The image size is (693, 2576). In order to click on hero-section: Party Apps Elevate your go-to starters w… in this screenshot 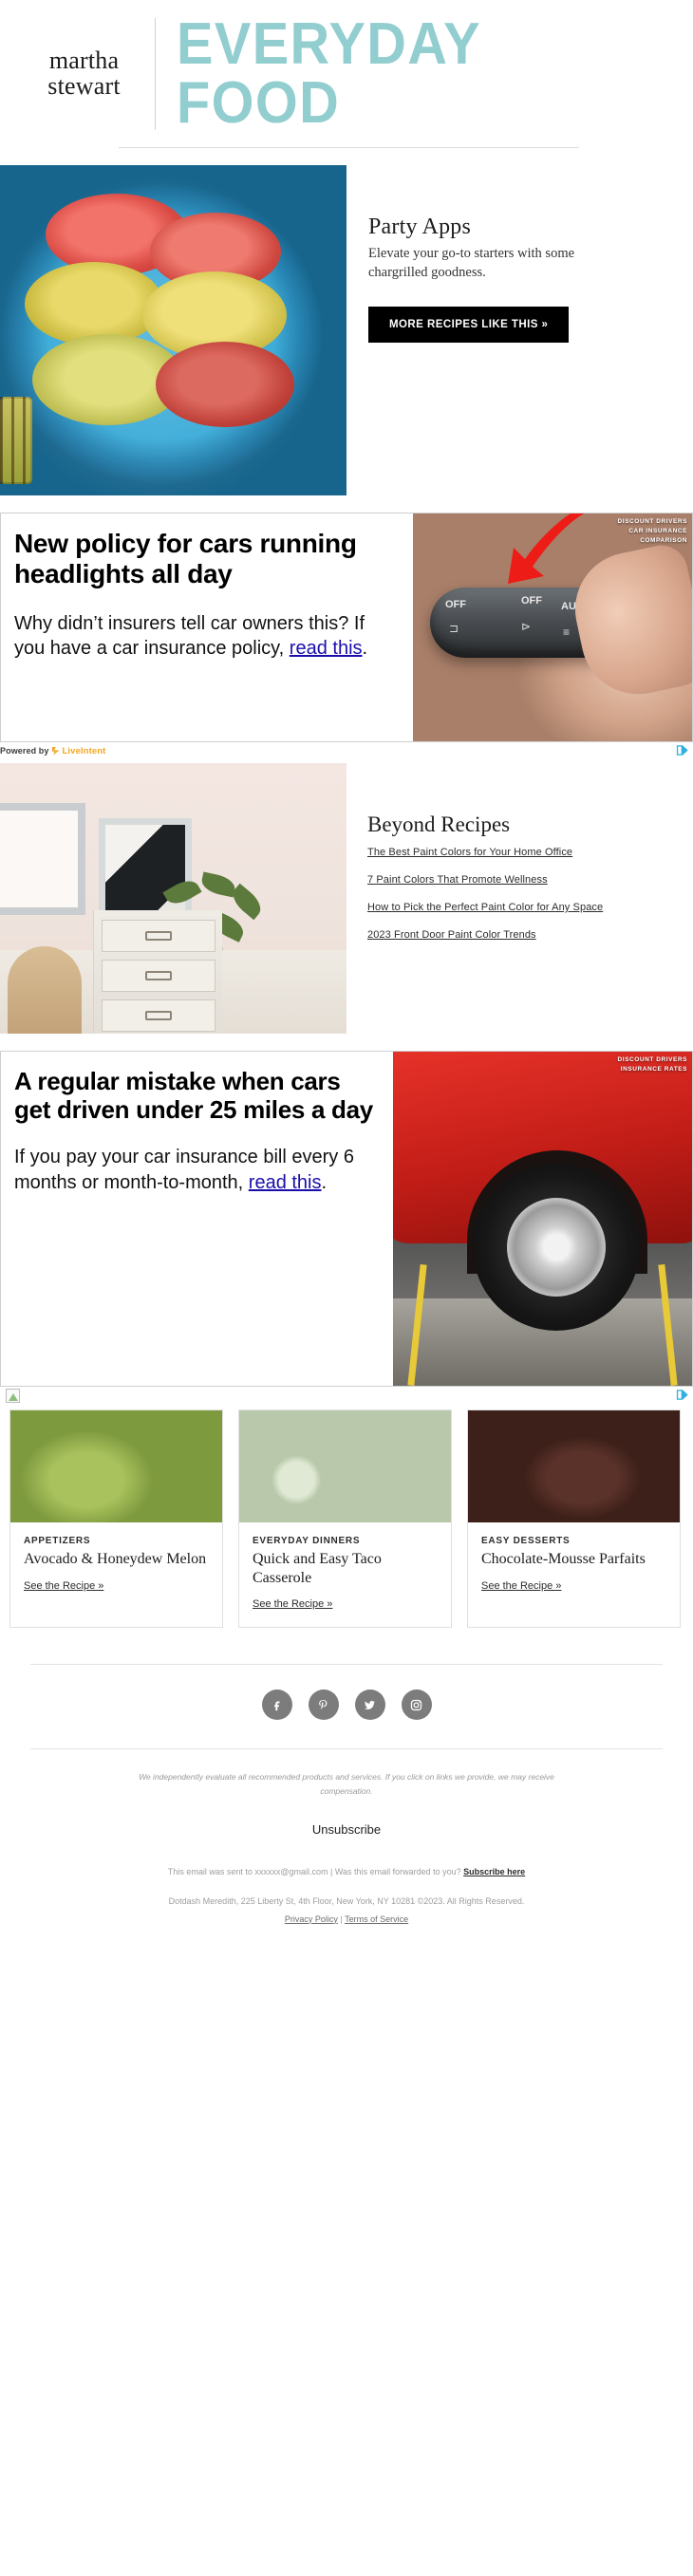, I will do `click(346, 330)`.